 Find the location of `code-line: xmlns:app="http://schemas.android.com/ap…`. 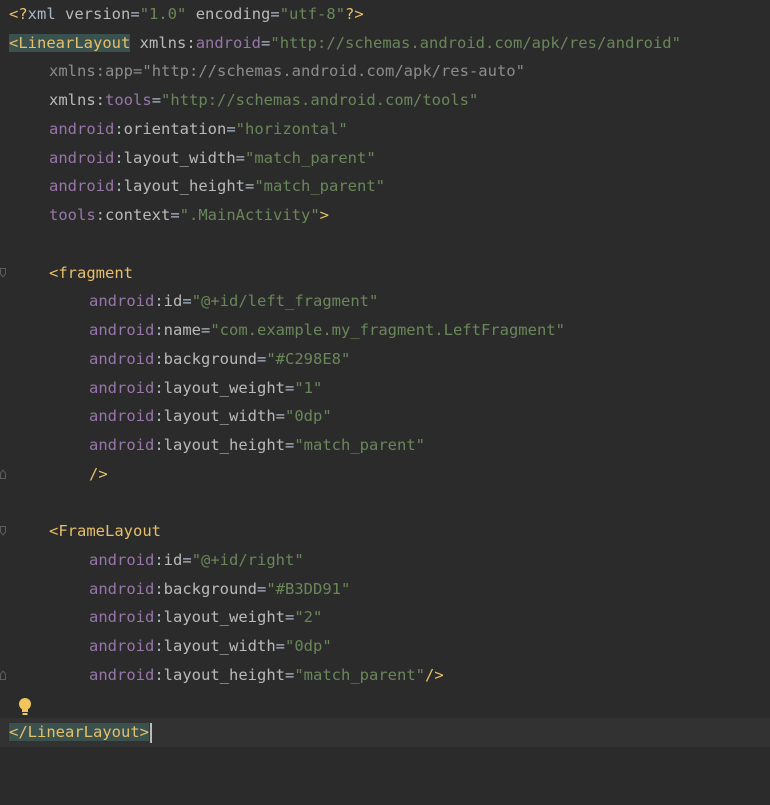

code-line: xmlns:app="http://schemas.android.com/ap… is located at coordinates (385, 71).